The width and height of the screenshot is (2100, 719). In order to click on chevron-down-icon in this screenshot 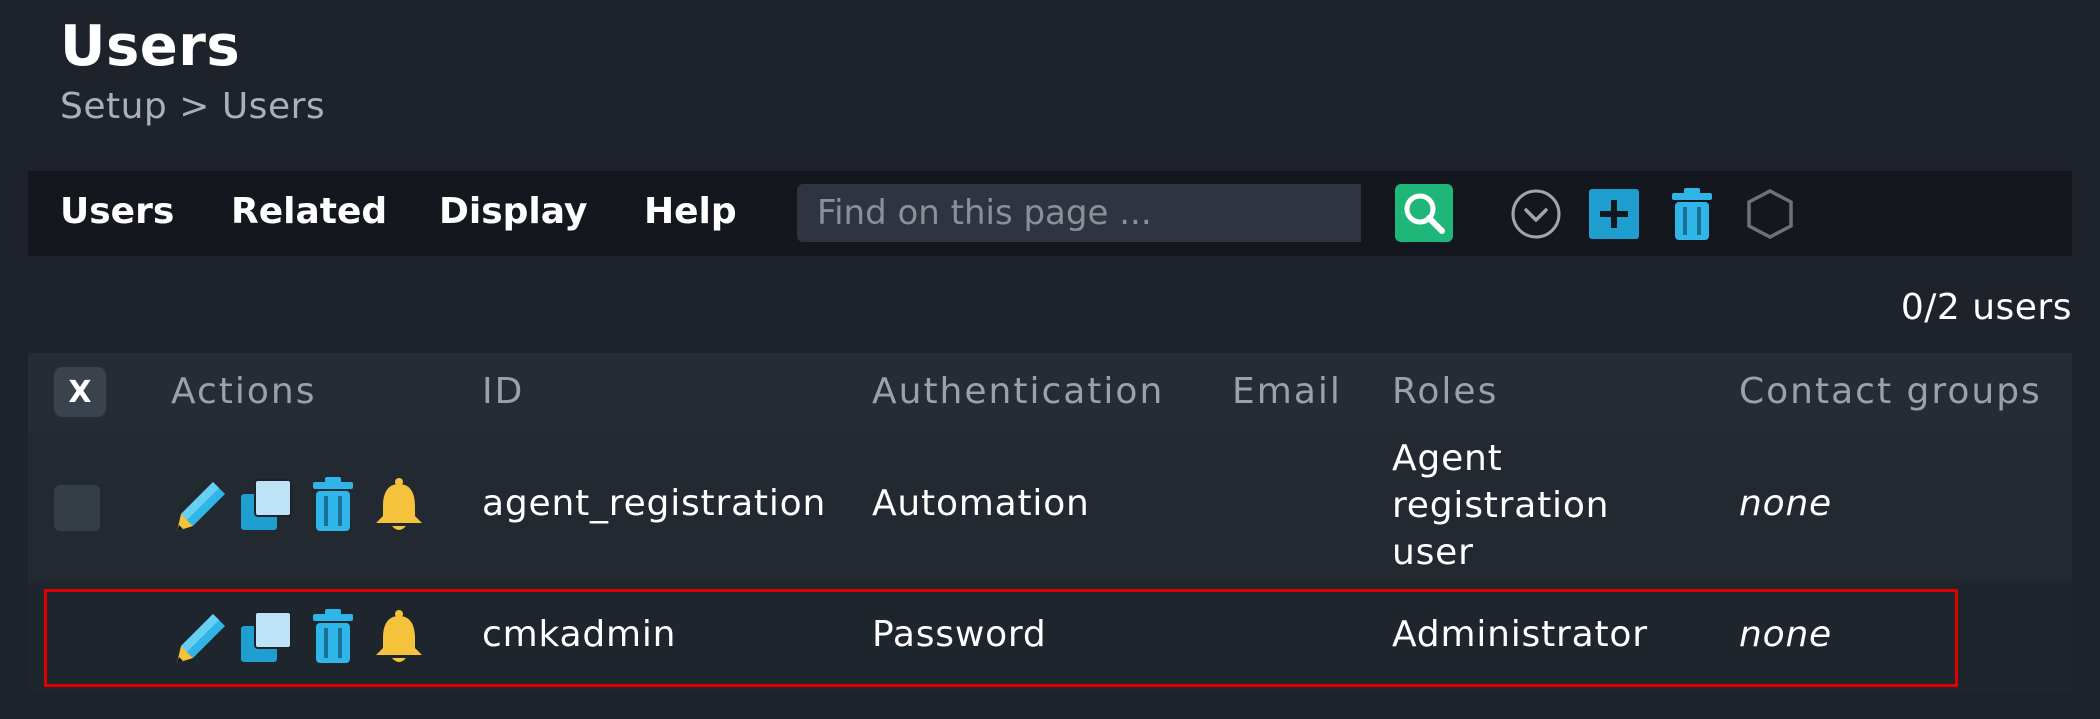, I will do `click(1536, 214)`.